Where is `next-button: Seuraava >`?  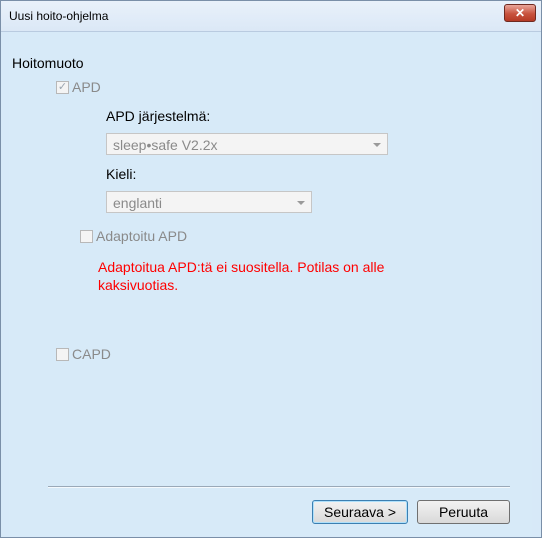 next-button: Seuraava > is located at coordinates (360, 512).